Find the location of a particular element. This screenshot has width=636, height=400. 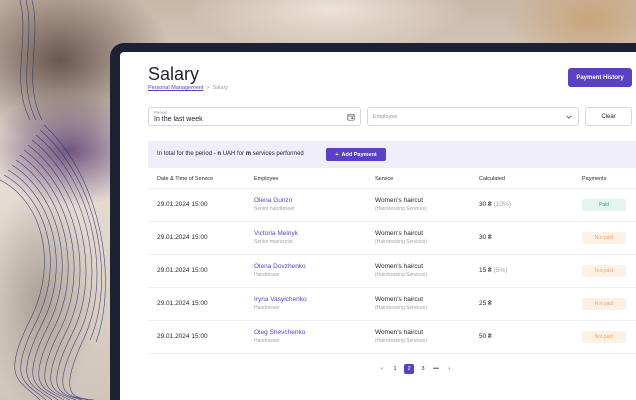

employee-placeholder: Employee is located at coordinates (385, 117).